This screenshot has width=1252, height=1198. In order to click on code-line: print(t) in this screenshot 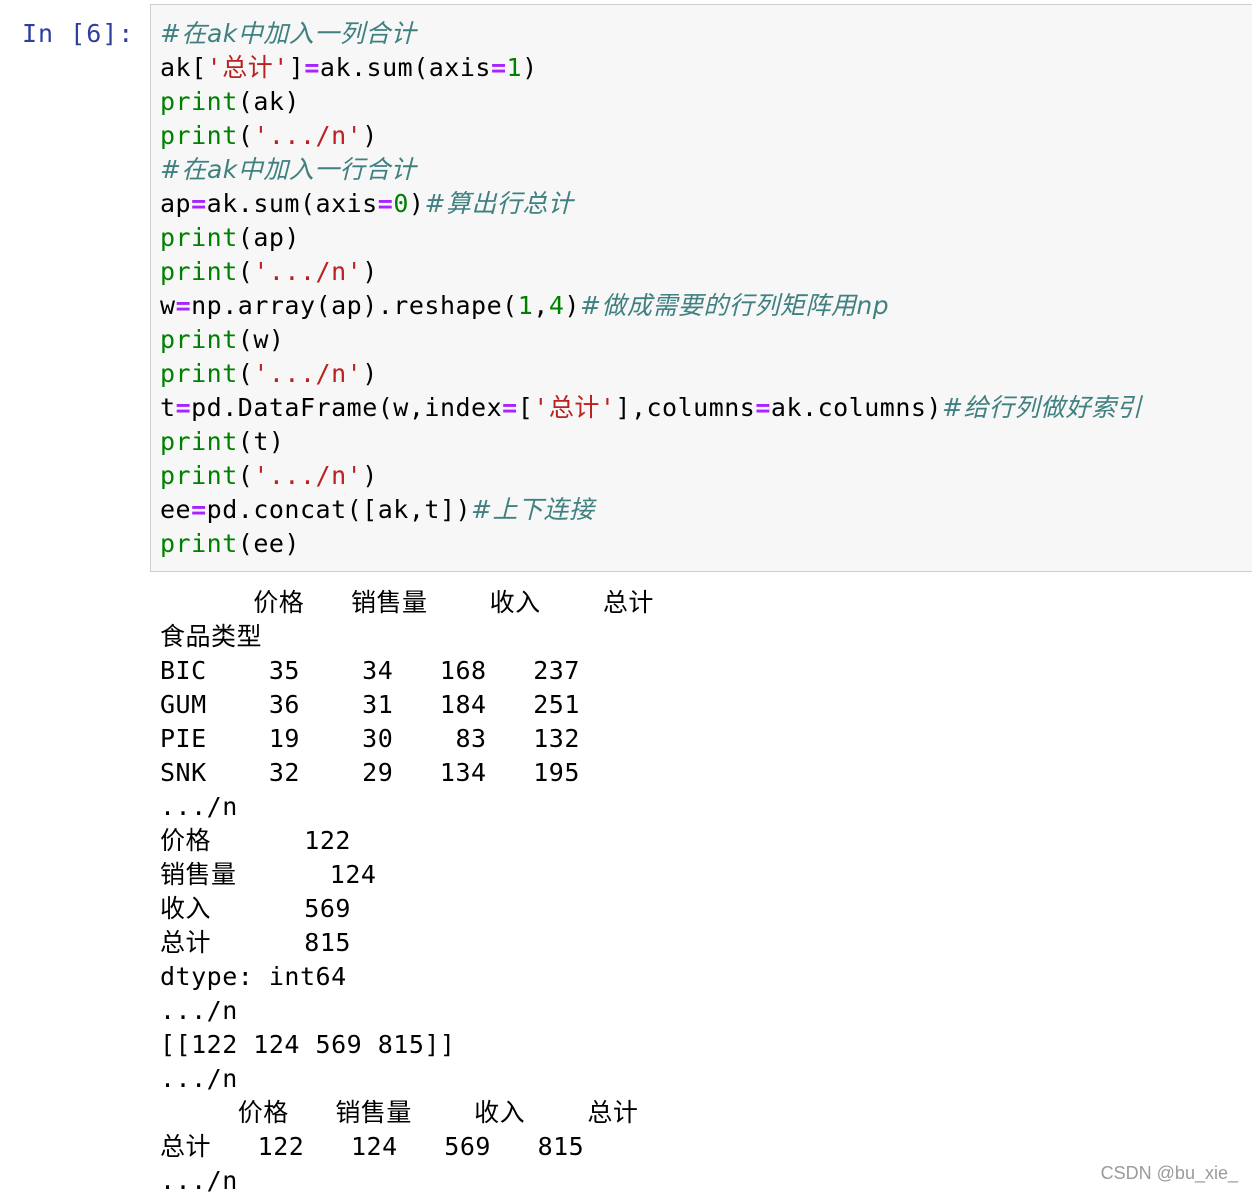, I will do `click(651, 442)`.